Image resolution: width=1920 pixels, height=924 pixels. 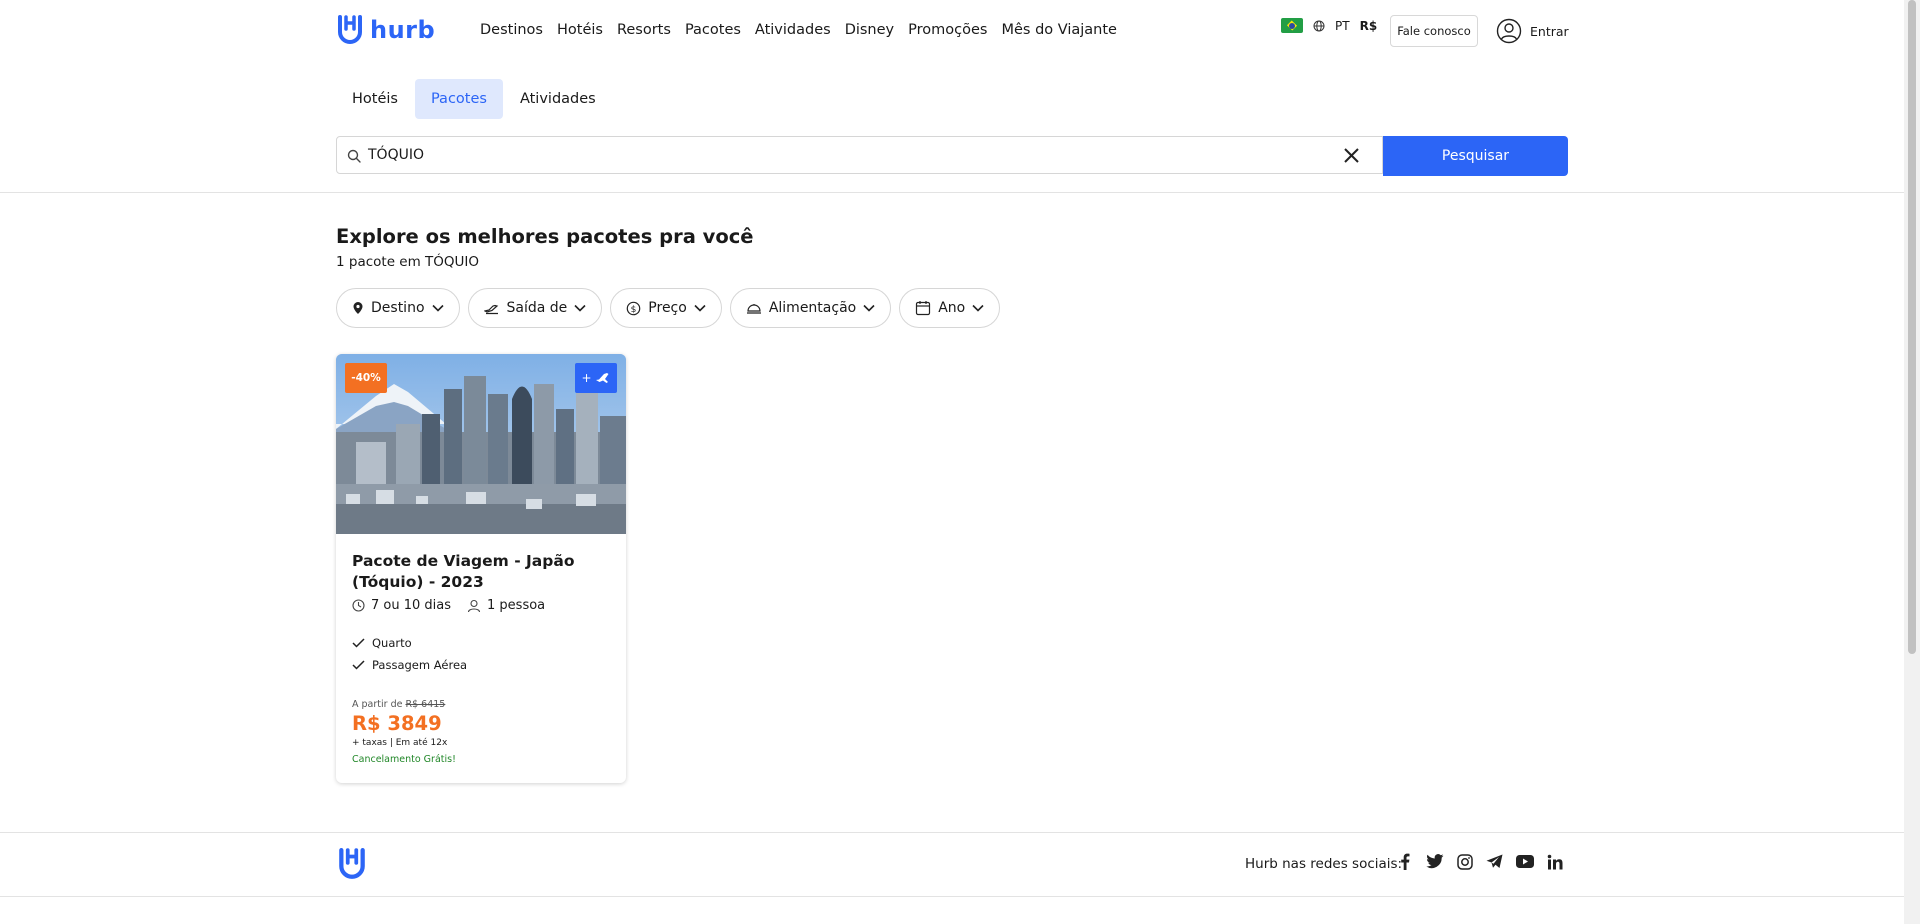 I want to click on filter-destino: Destino, so click(x=398, y=308).